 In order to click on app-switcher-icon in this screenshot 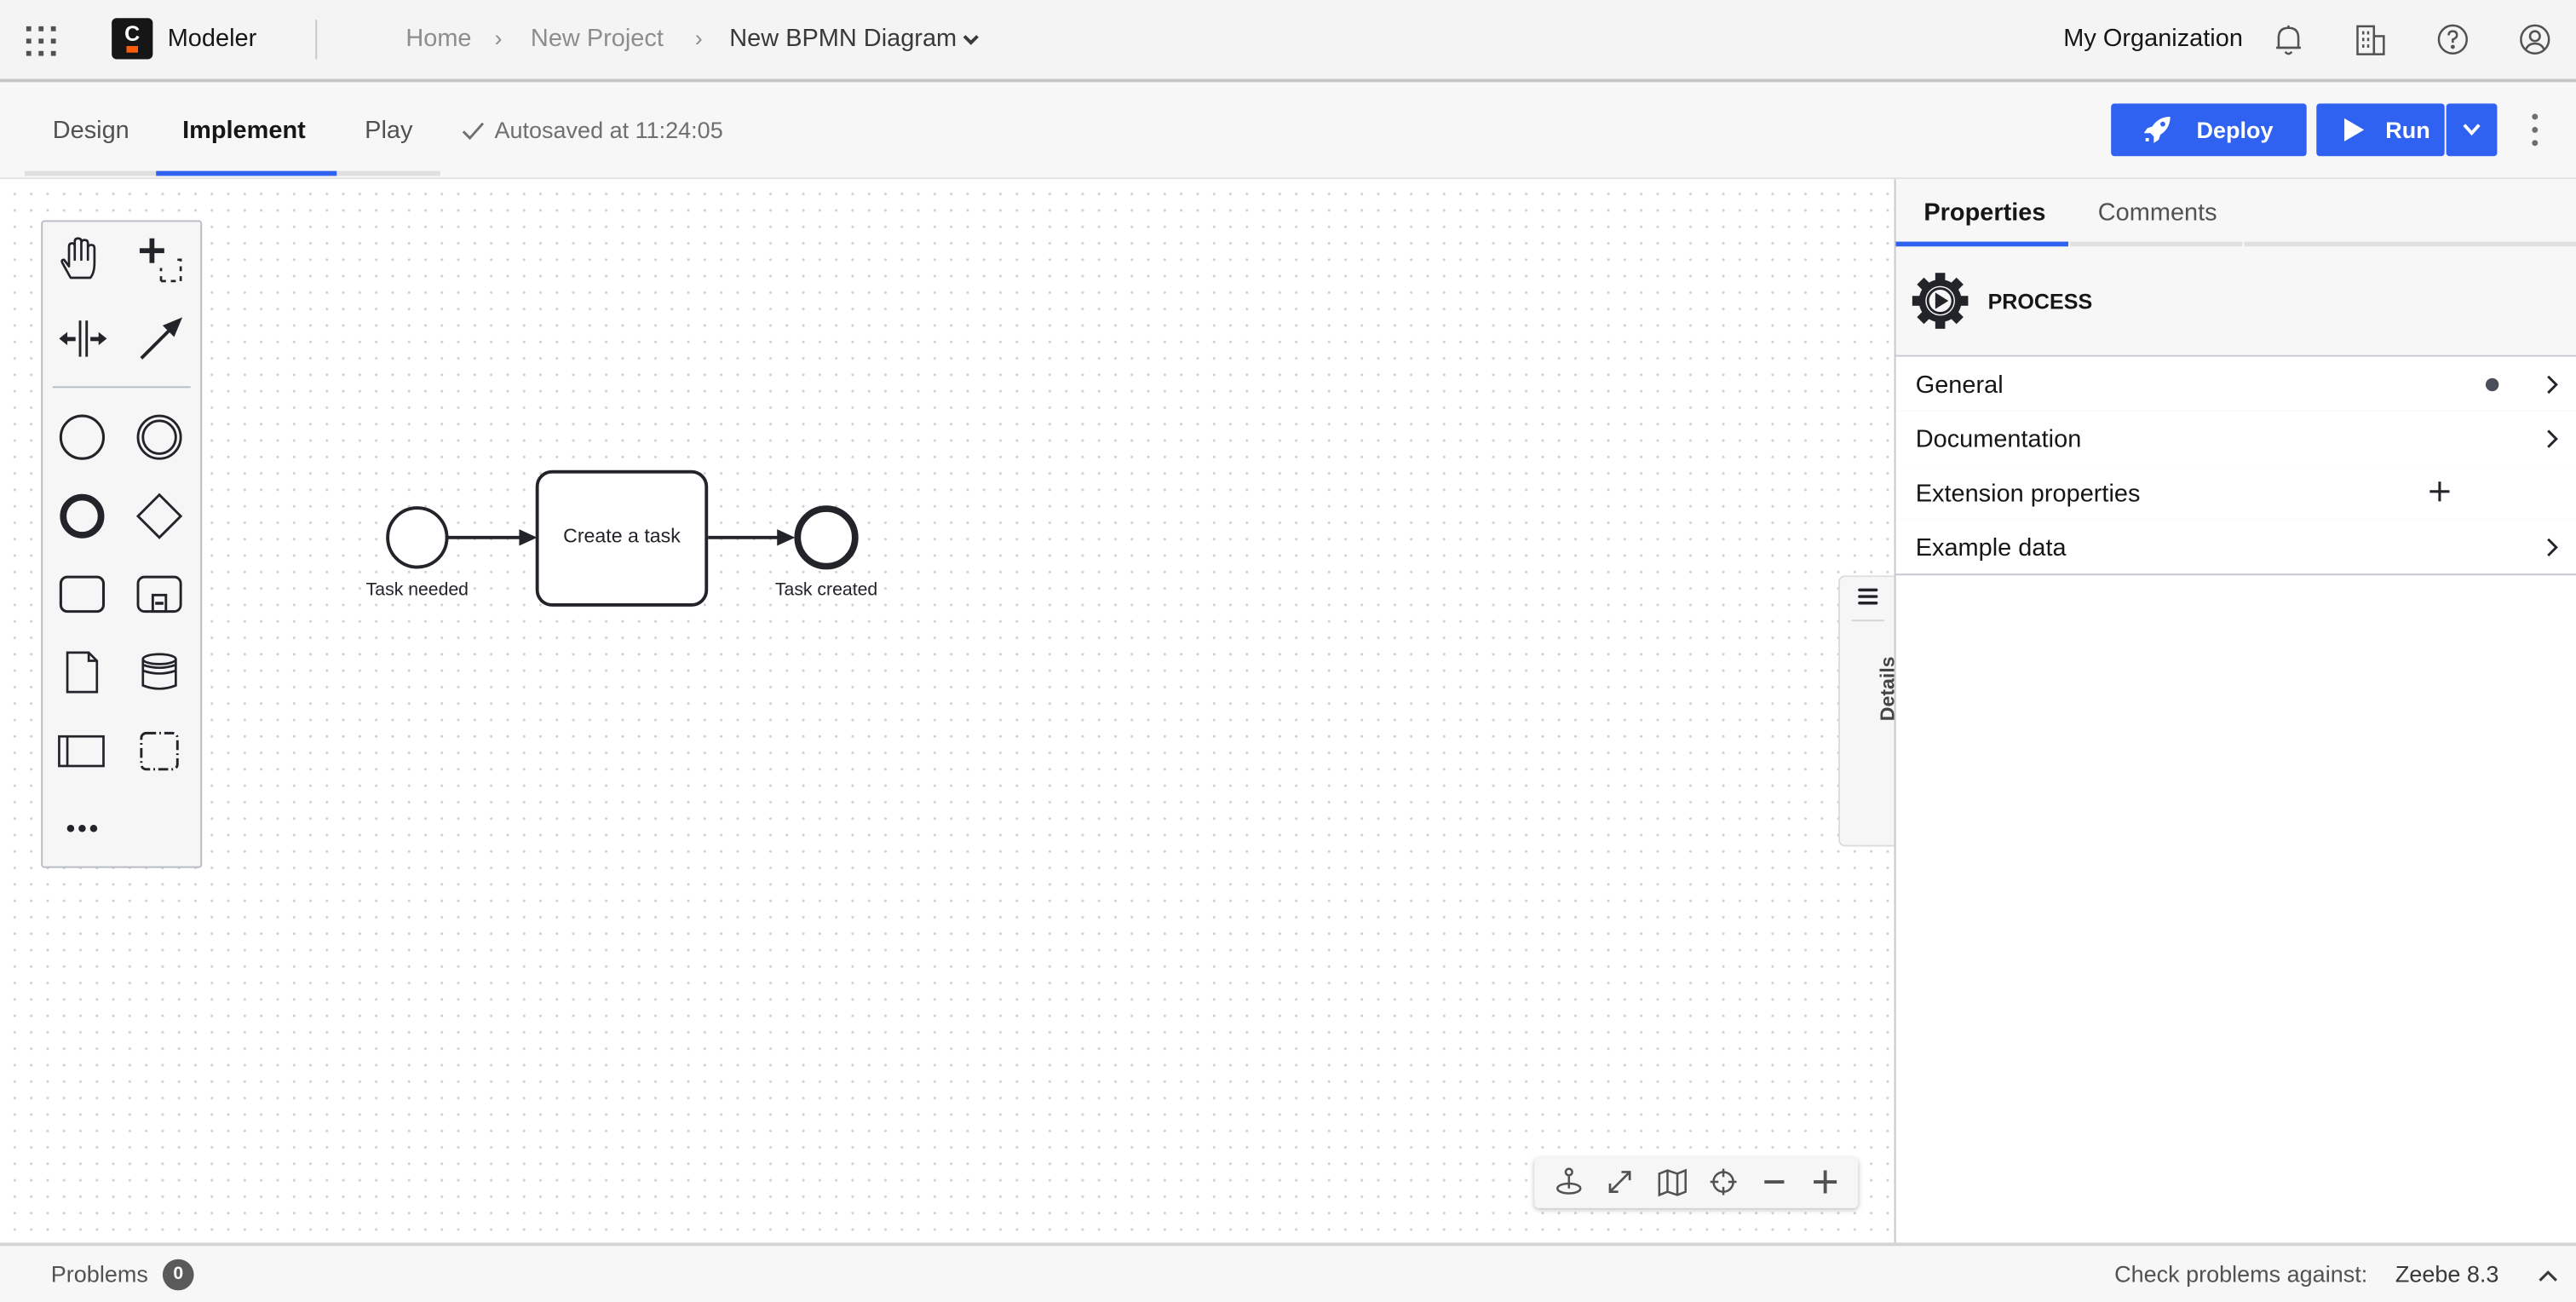, I will do `click(41, 41)`.